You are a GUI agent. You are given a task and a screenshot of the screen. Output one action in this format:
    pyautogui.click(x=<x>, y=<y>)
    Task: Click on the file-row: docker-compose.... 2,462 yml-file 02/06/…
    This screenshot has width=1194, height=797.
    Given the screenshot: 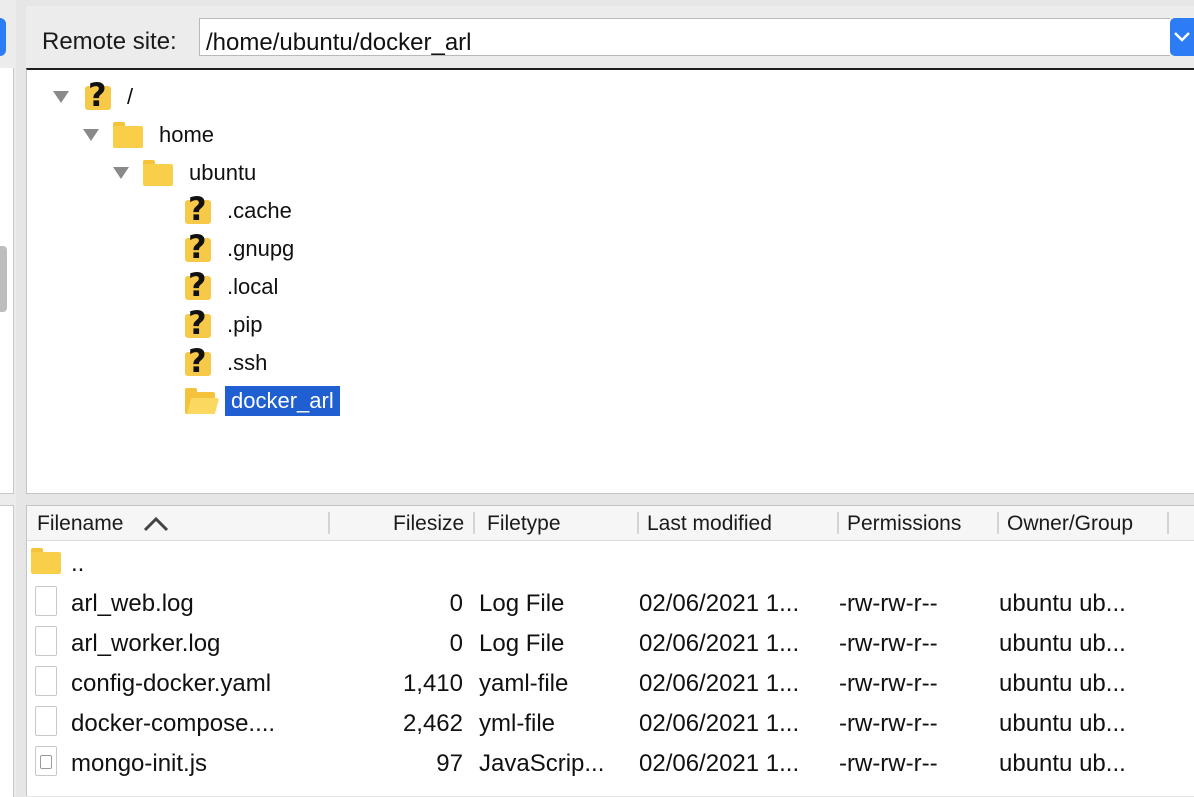 What is the action you would take?
    pyautogui.click(x=610, y=722)
    